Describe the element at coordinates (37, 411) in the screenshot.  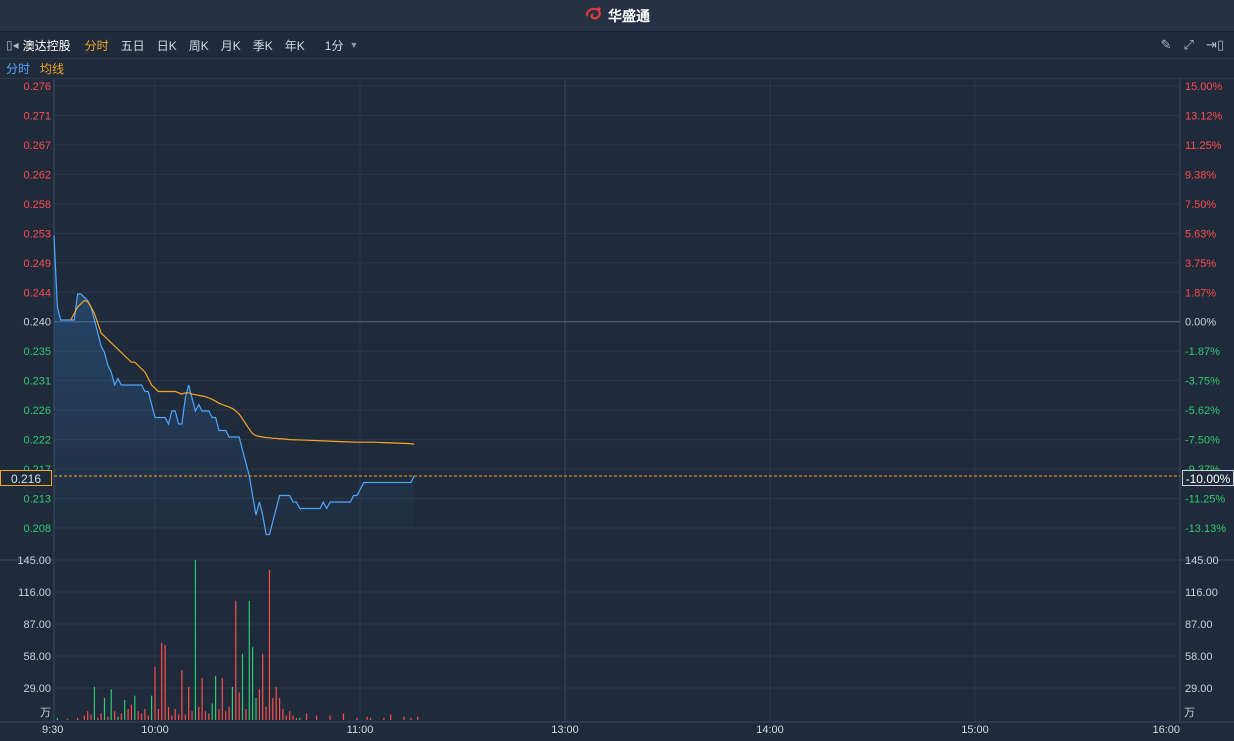
I see `price-tick-label: 0.226` at that location.